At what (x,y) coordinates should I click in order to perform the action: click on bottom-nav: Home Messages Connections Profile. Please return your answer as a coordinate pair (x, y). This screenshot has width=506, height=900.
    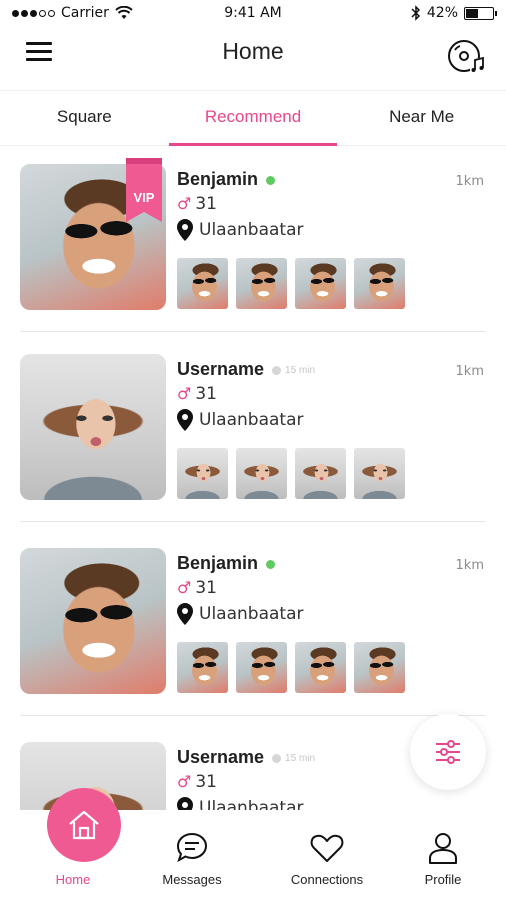
    Looking at the image, I should click on (253, 844).